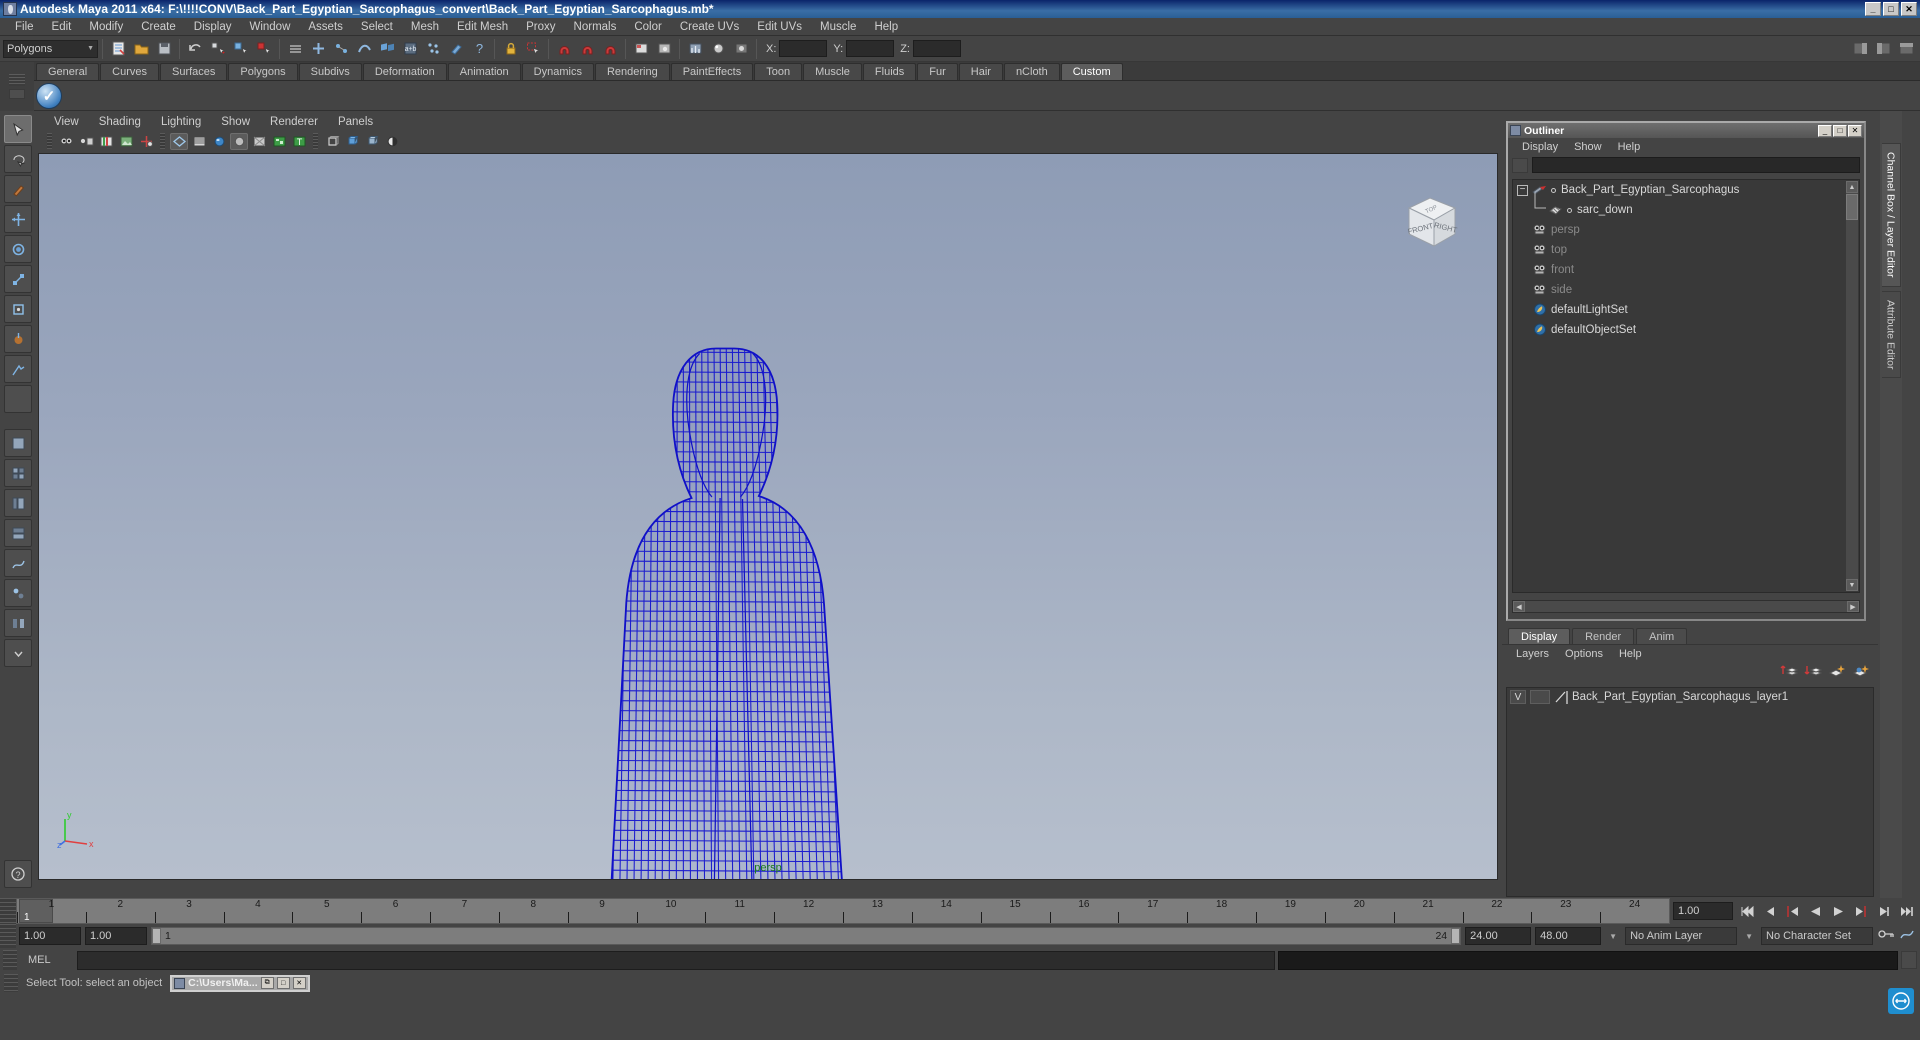 This screenshot has width=1920, height=1040. What do you see at coordinates (889, 71) in the screenshot?
I see `shelf-tab-fluids: Fluids` at bounding box center [889, 71].